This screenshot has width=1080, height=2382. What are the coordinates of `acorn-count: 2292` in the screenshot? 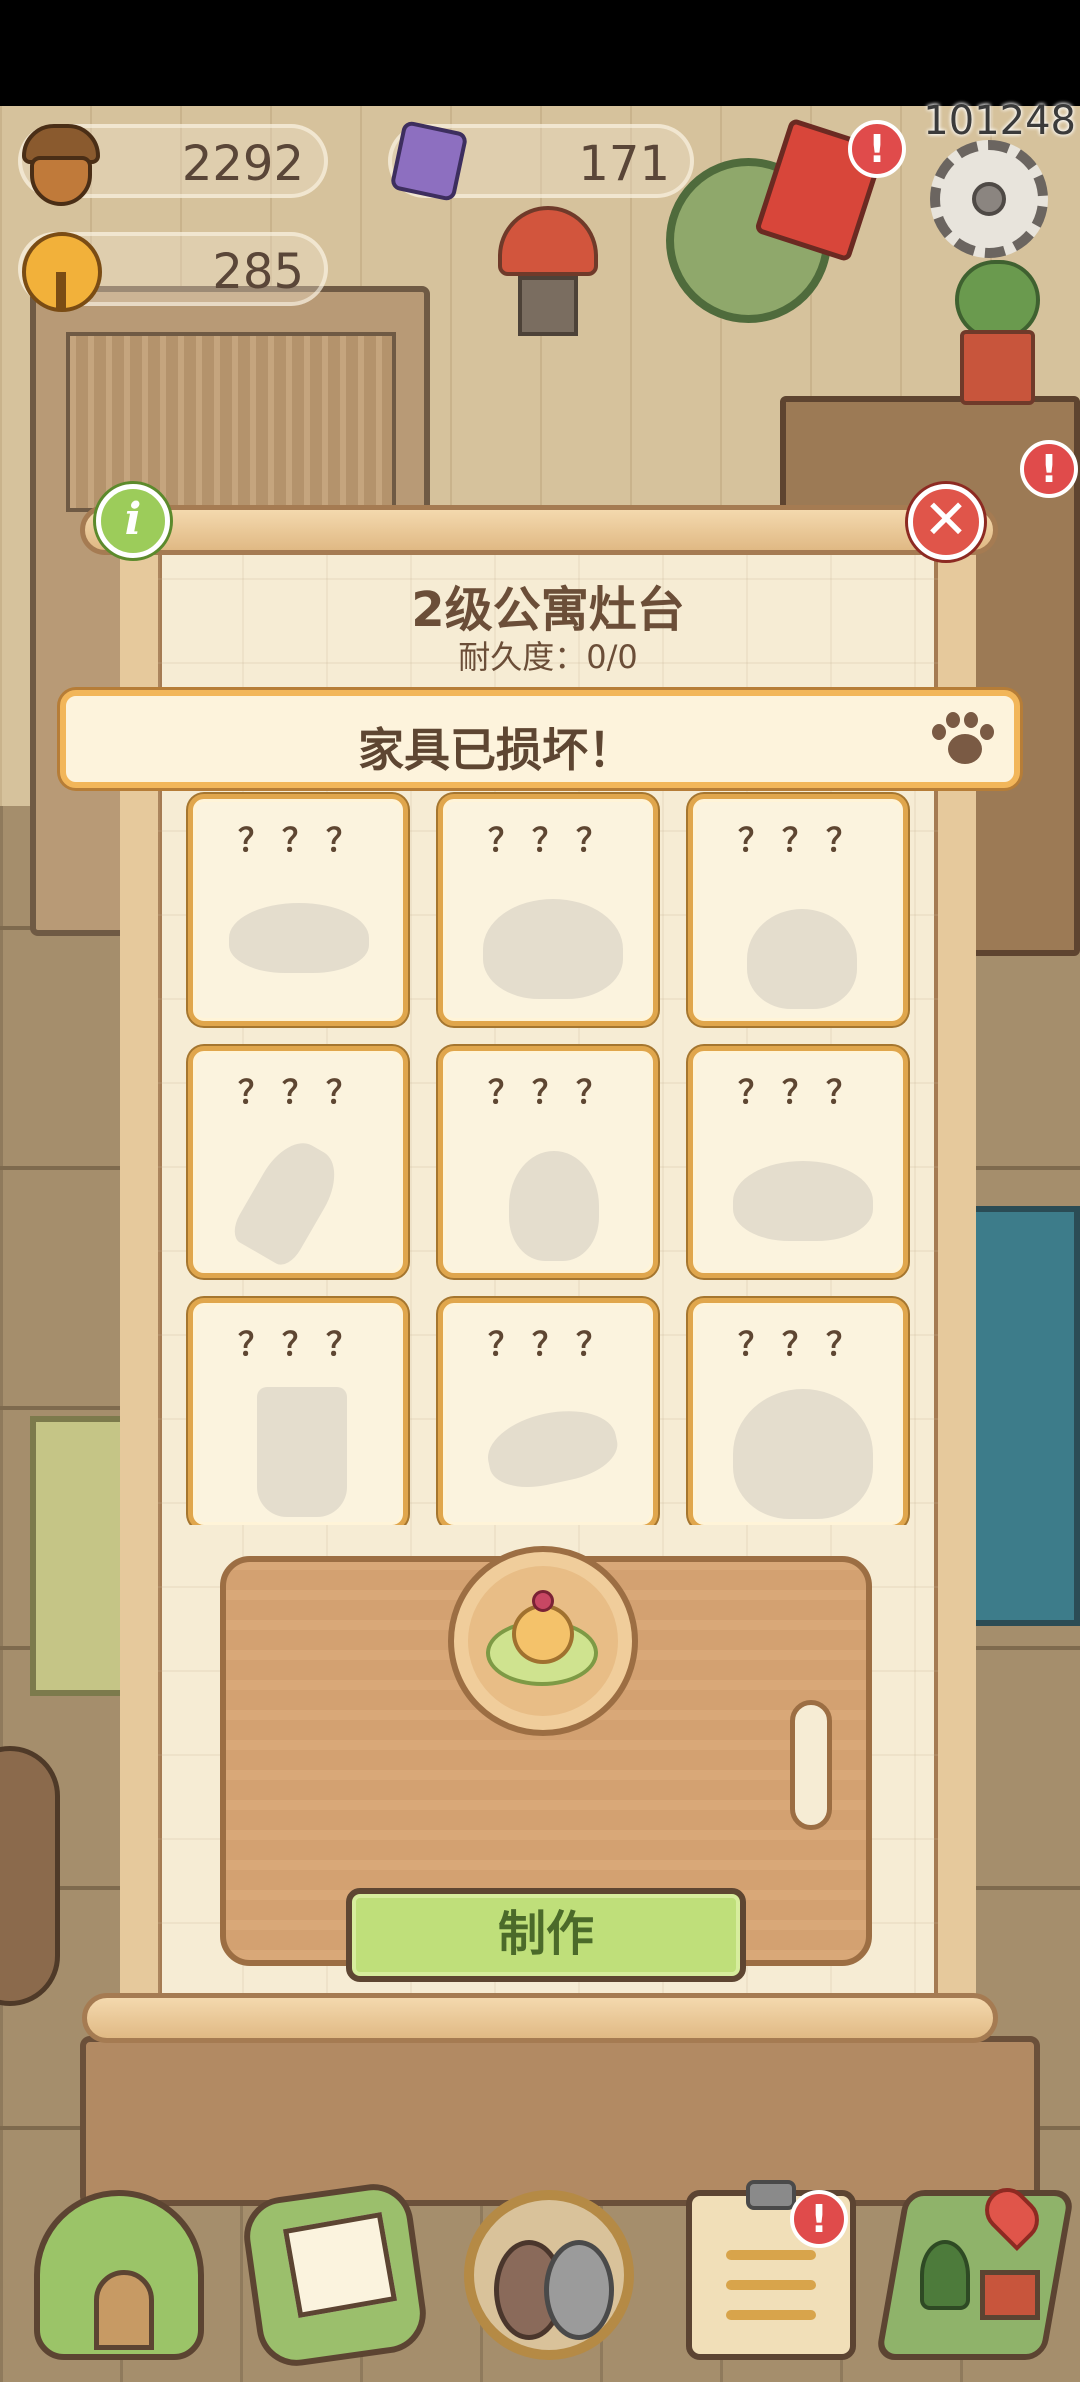 It's located at (242, 164).